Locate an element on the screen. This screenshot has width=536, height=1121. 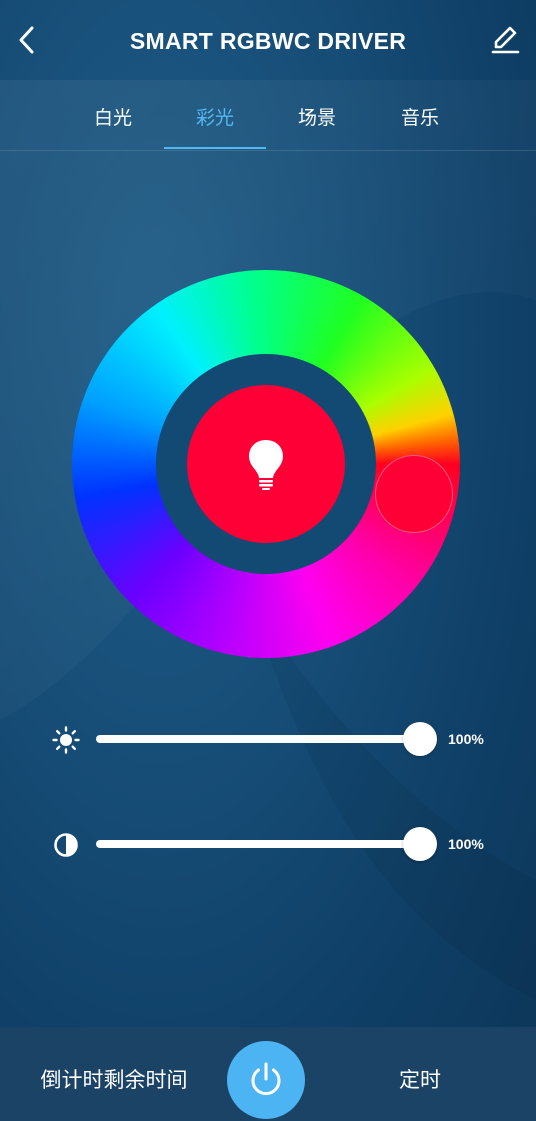
saturation-slider-thumb is located at coordinates (420, 844).